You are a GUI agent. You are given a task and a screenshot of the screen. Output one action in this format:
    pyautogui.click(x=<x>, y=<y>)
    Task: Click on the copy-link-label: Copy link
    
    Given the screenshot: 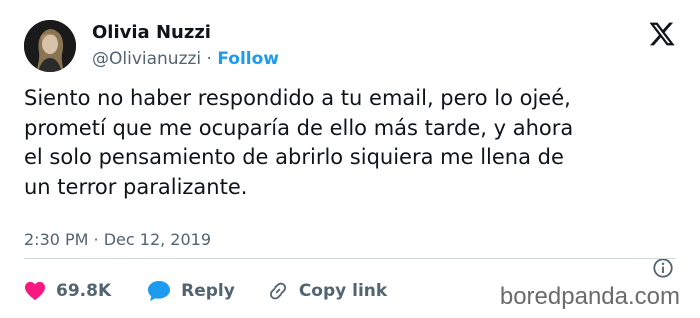 What is the action you would take?
    pyautogui.click(x=343, y=291)
    